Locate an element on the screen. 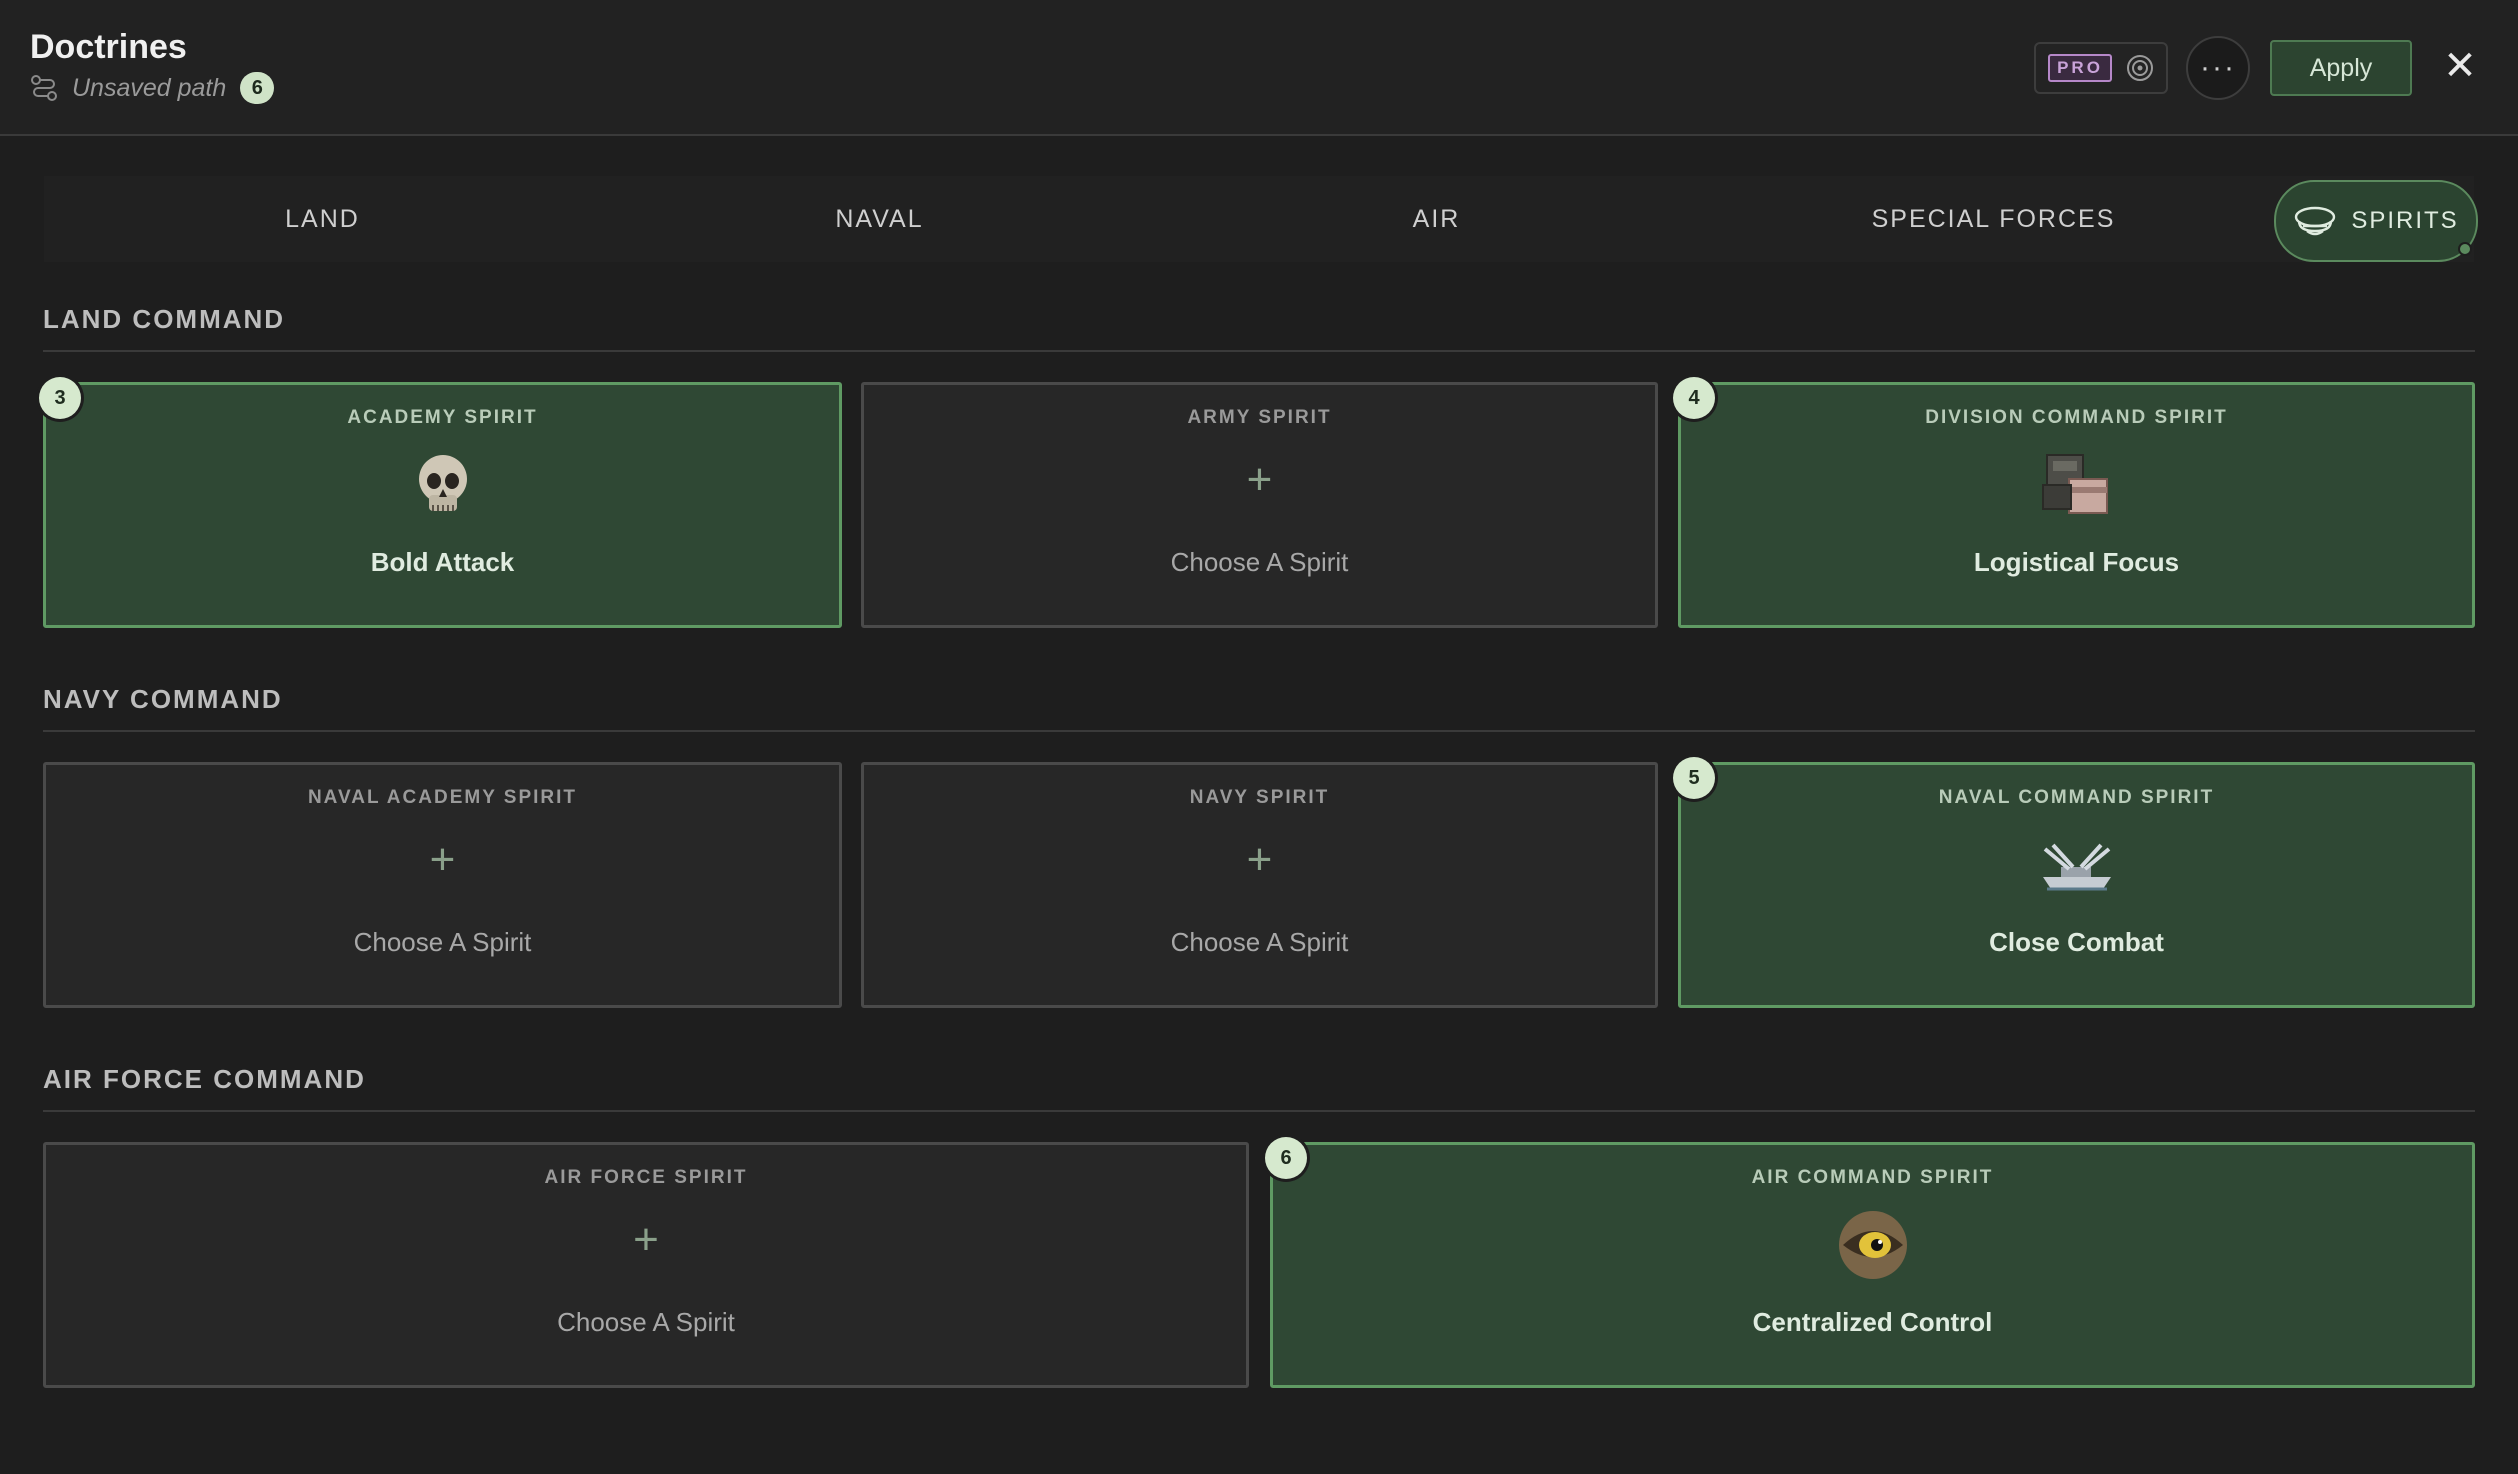 The width and height of the screenshot is (2518, 1474). section-title-navy-command: NAVY COMMAND is located at coordinates (163, 699).